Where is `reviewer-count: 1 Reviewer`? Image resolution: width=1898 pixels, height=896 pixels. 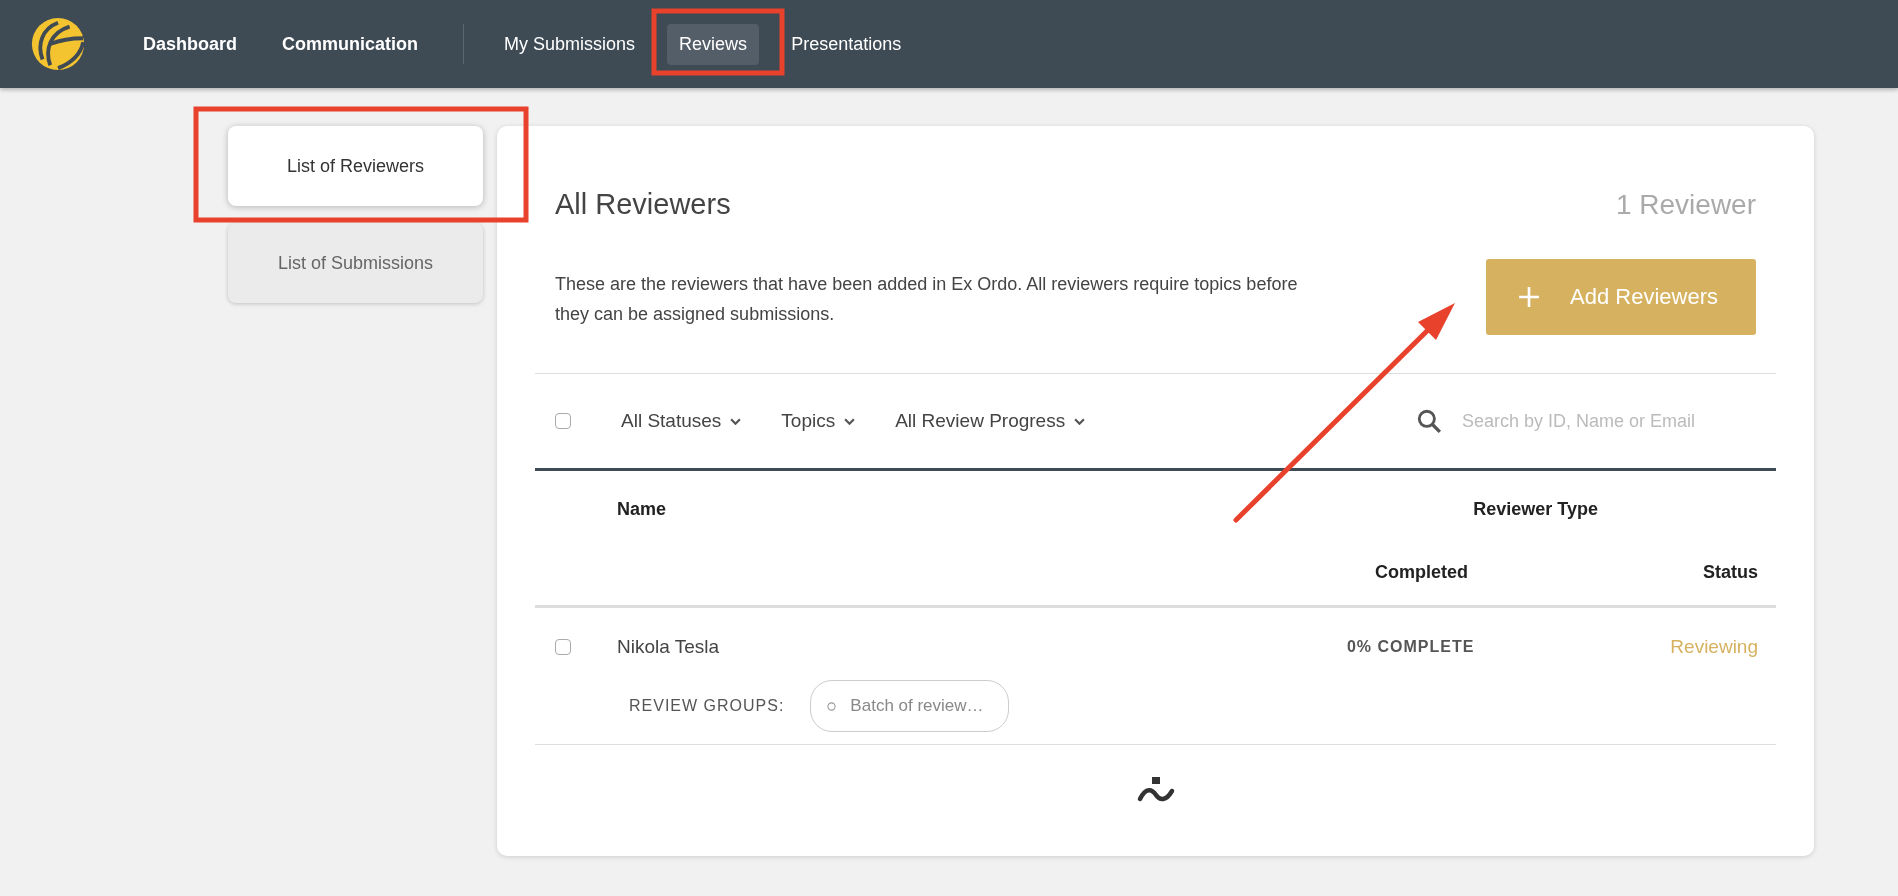 reviewer-count: 1 Reviewer is located at coordinates (1685, 204).